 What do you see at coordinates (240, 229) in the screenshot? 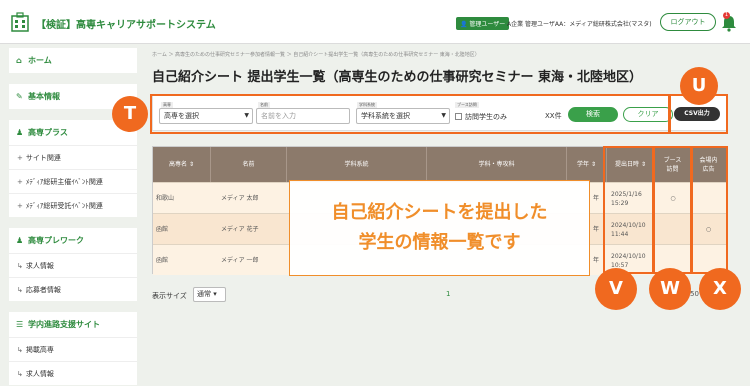
I see `cell-name: メディア 花子` at bounding box center [240, 229].